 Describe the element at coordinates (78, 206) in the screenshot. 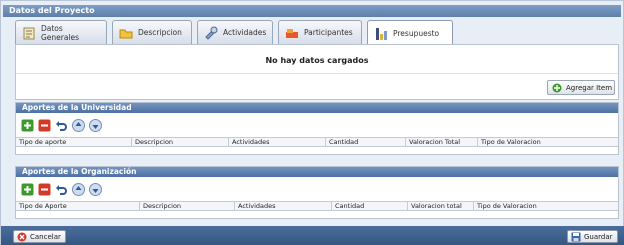

I see `column-header: Tipo de Aporte` at that location.